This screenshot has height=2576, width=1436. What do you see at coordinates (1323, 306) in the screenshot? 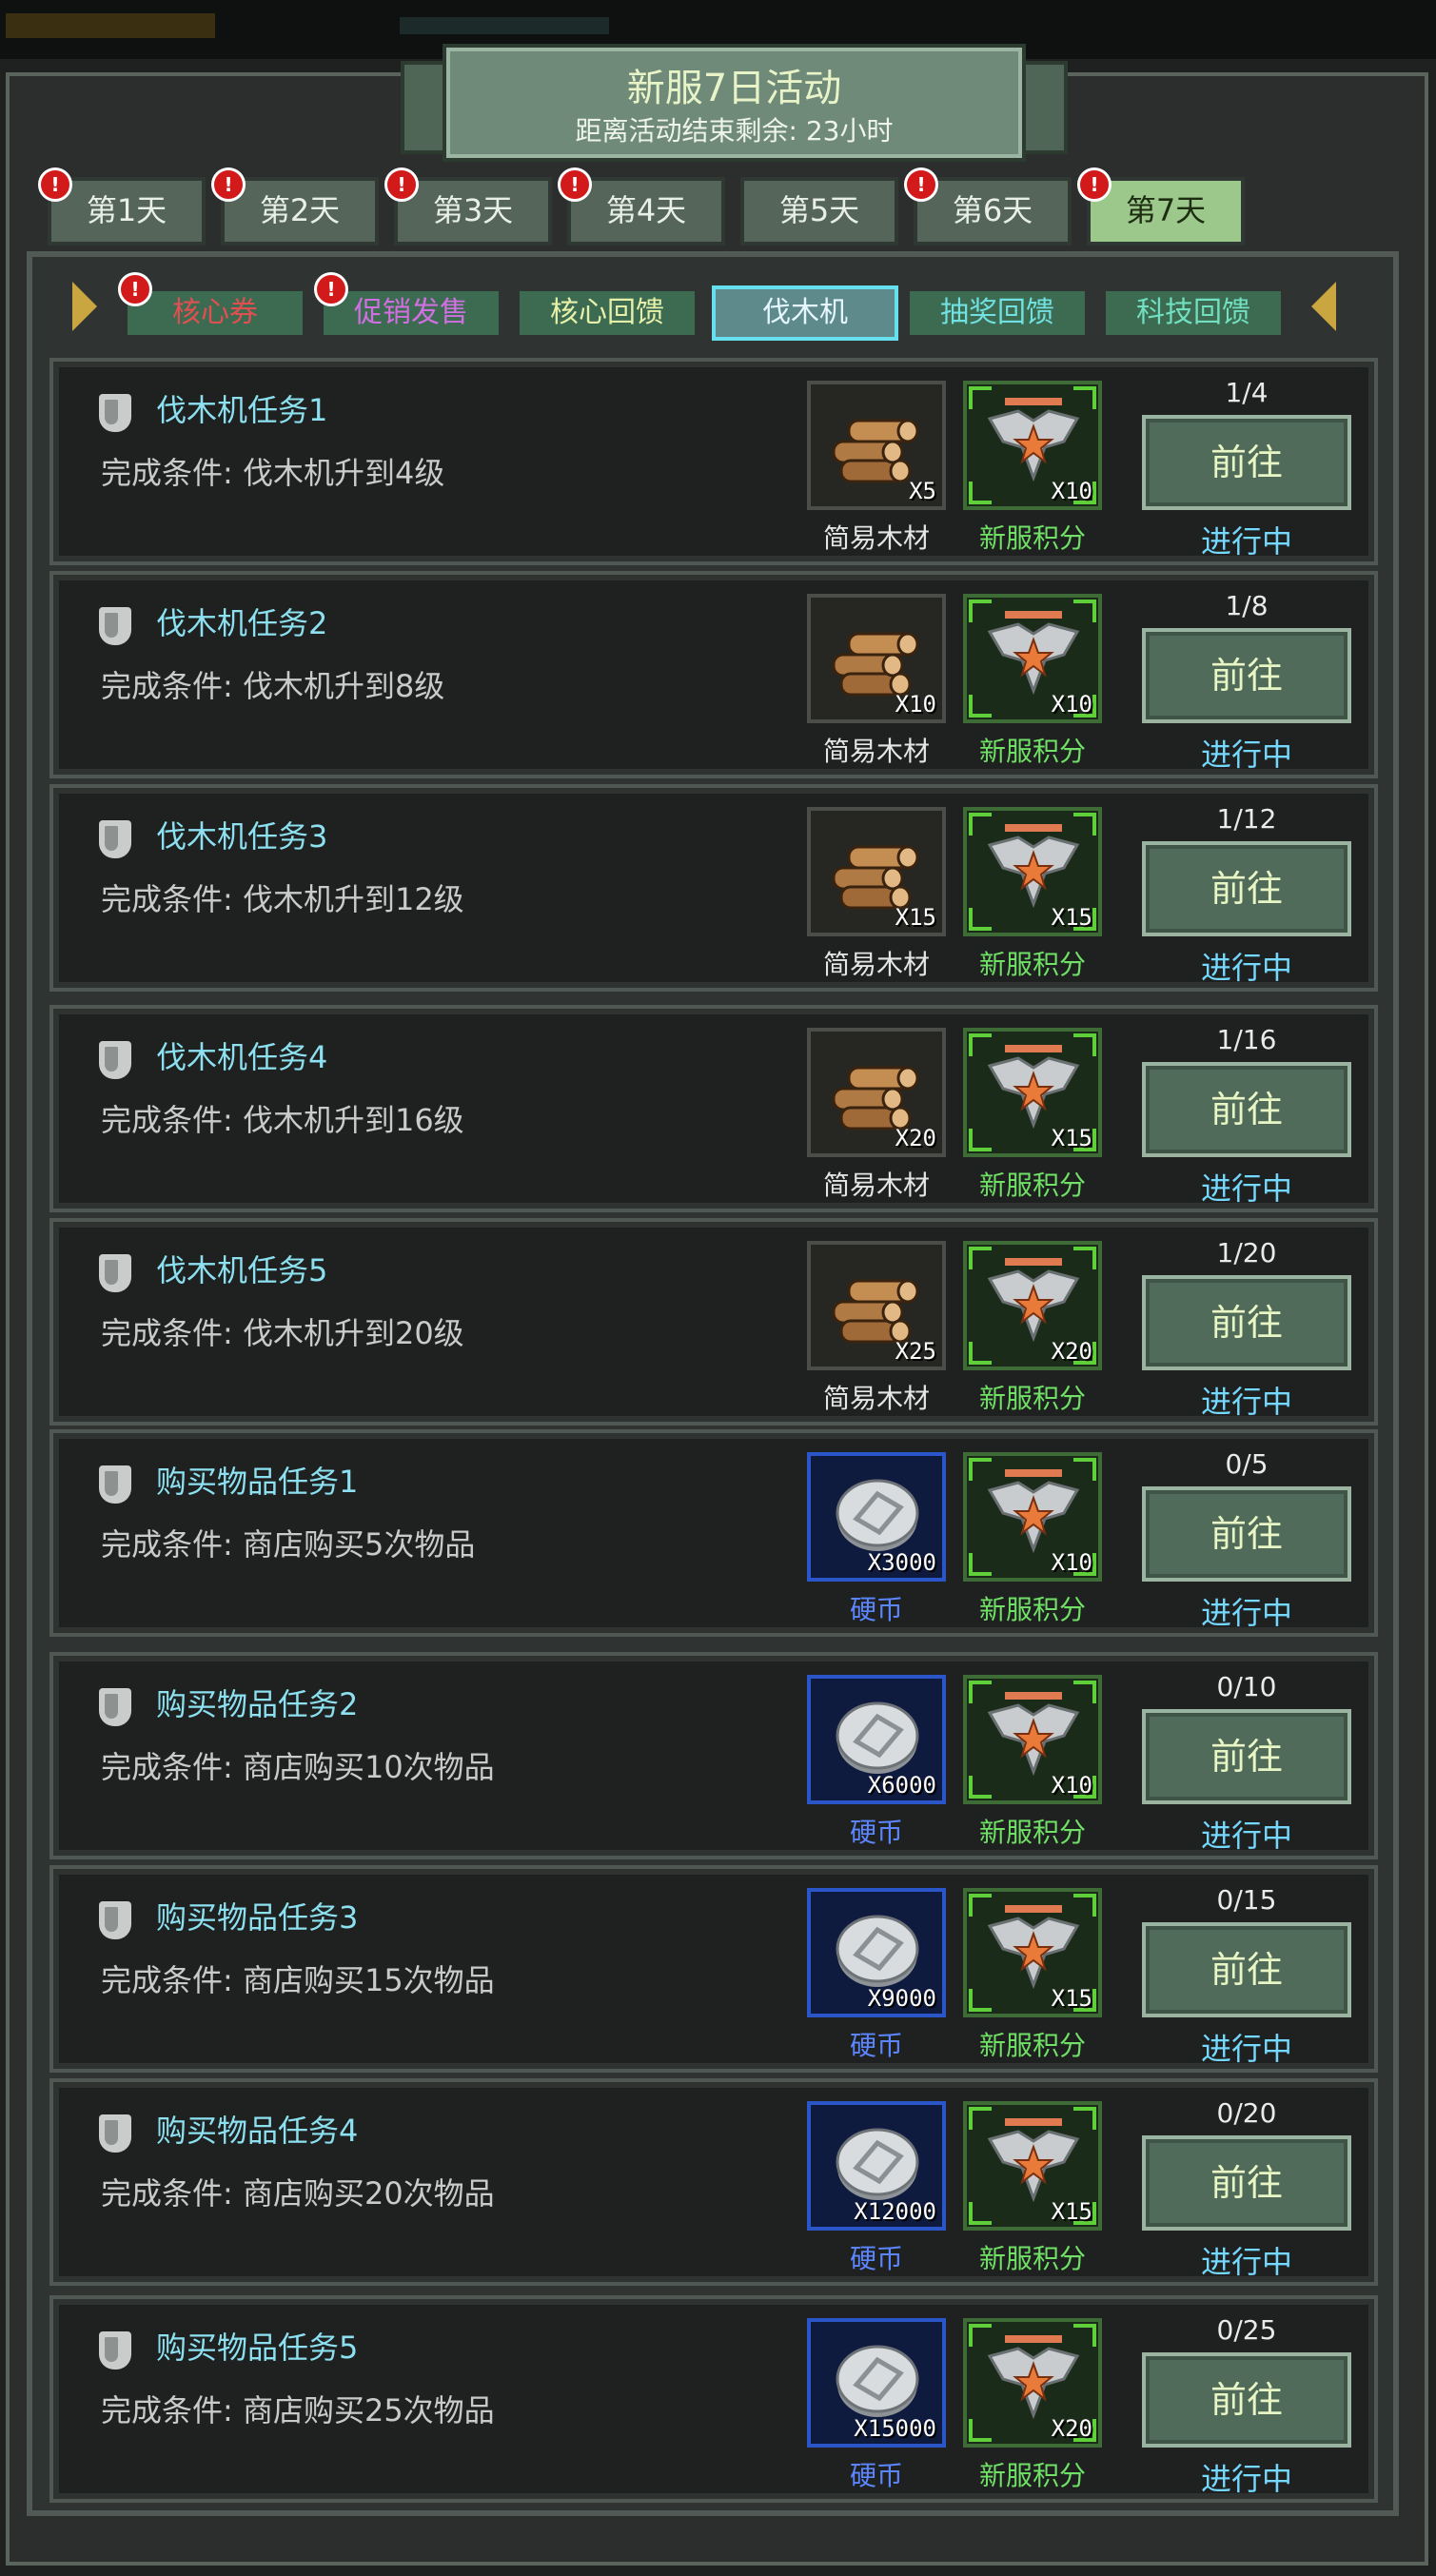
I see `arrow-right-icon` at bounding box center [1323, 306].